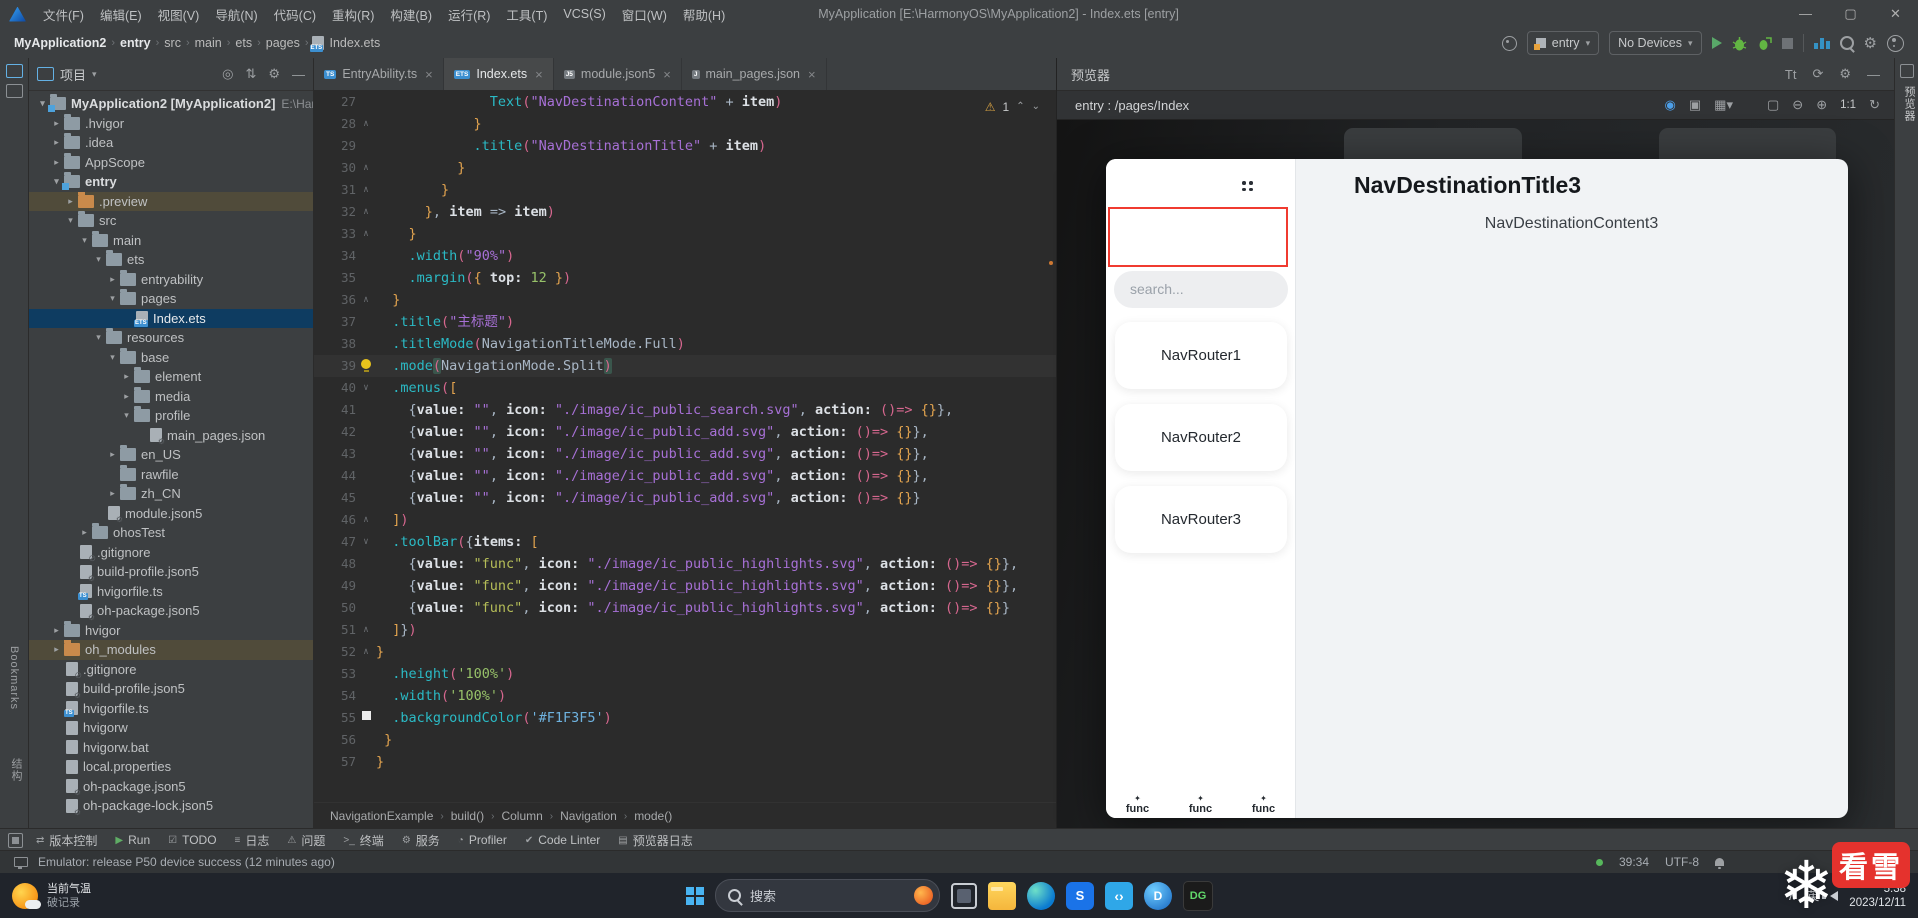 This screenshot has width=1918, height=918. What do you see at coordinates (335, 674) in the screenshot?
I see `line-number: 53` at bounding box center [335, 674].